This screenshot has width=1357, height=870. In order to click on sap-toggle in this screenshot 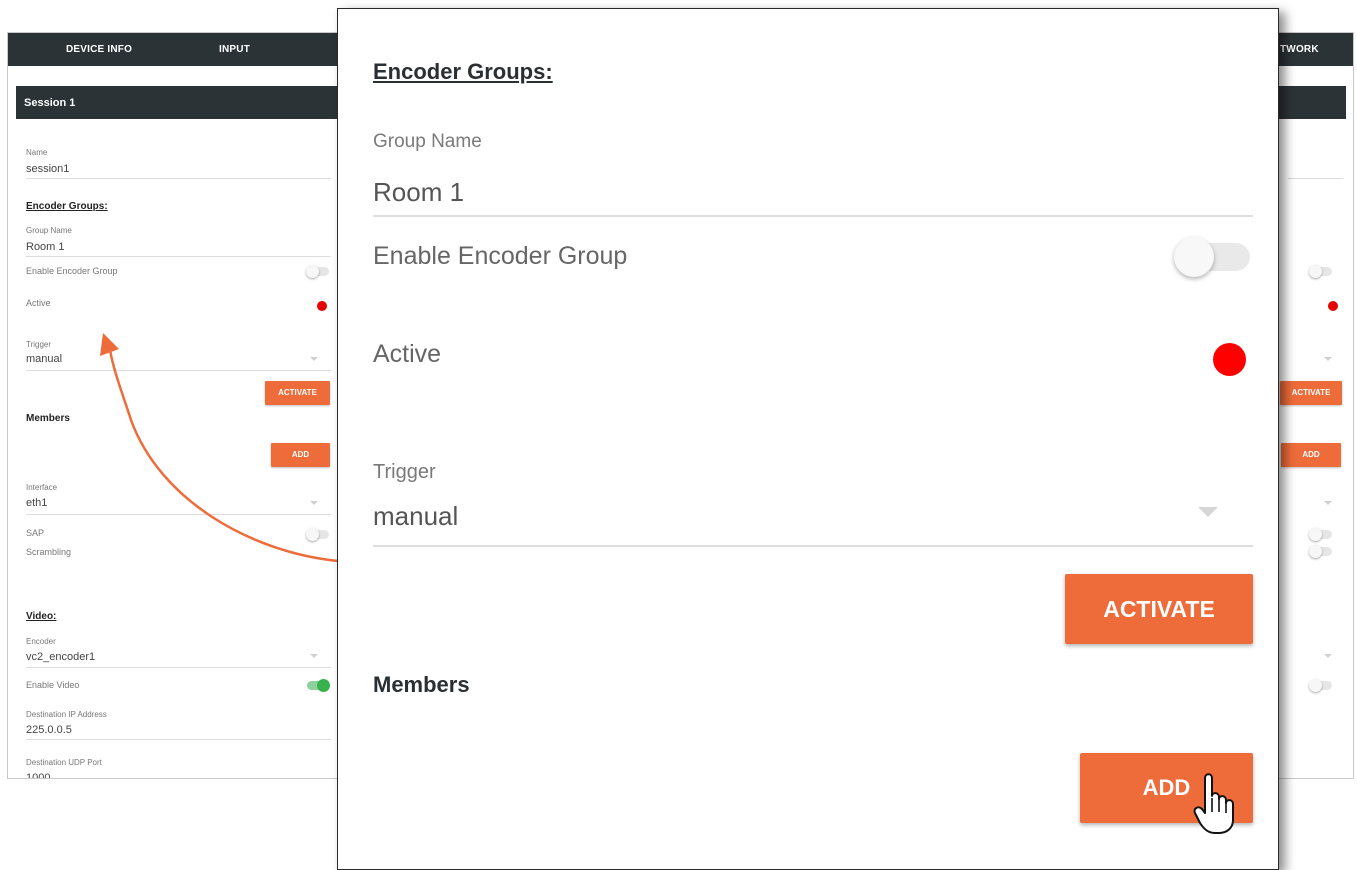, I will do `click(317, 534)`.